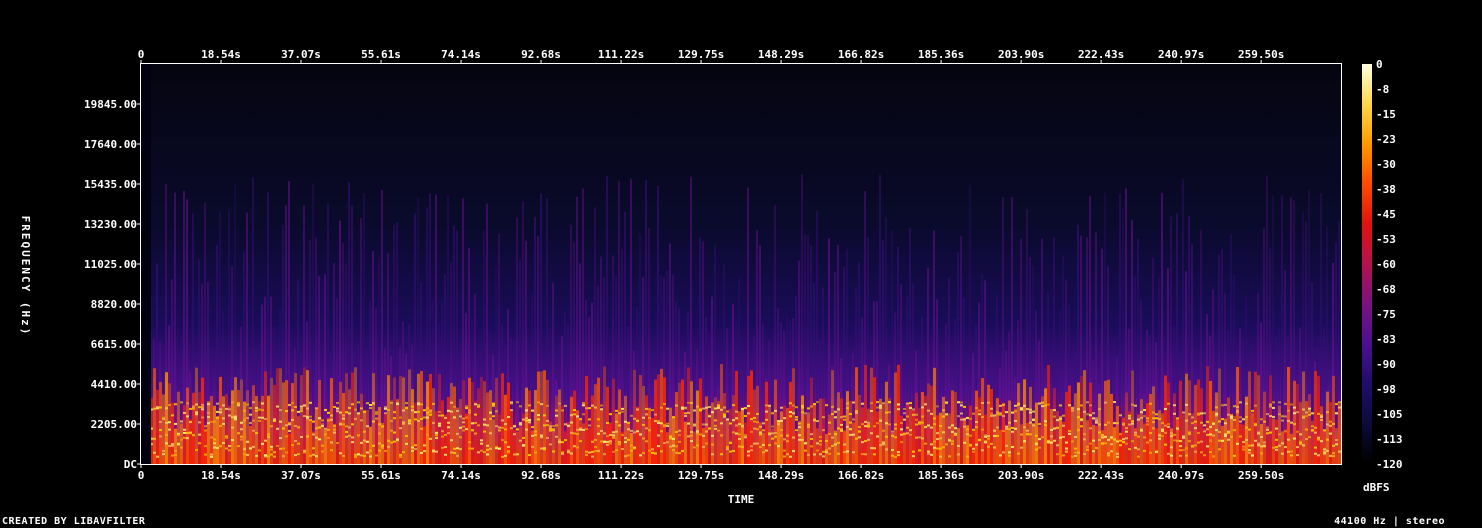  I want to click on y-tick-label: 19845.00, so click(110, 104).